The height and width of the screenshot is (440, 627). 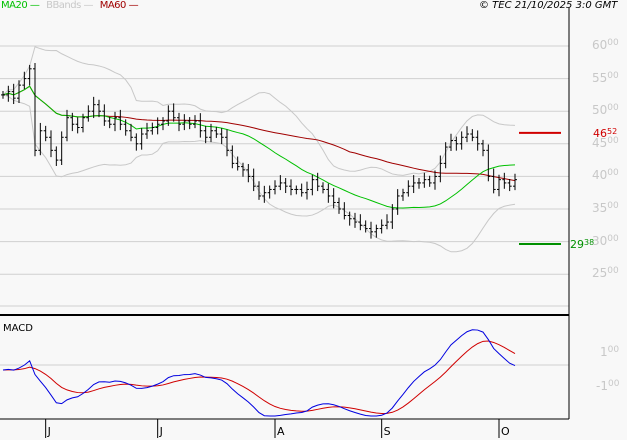 What do you see at coordinates (387, 431) in the screenshot?
I see `x-tick-label: S` at bounding box center [387, 431].